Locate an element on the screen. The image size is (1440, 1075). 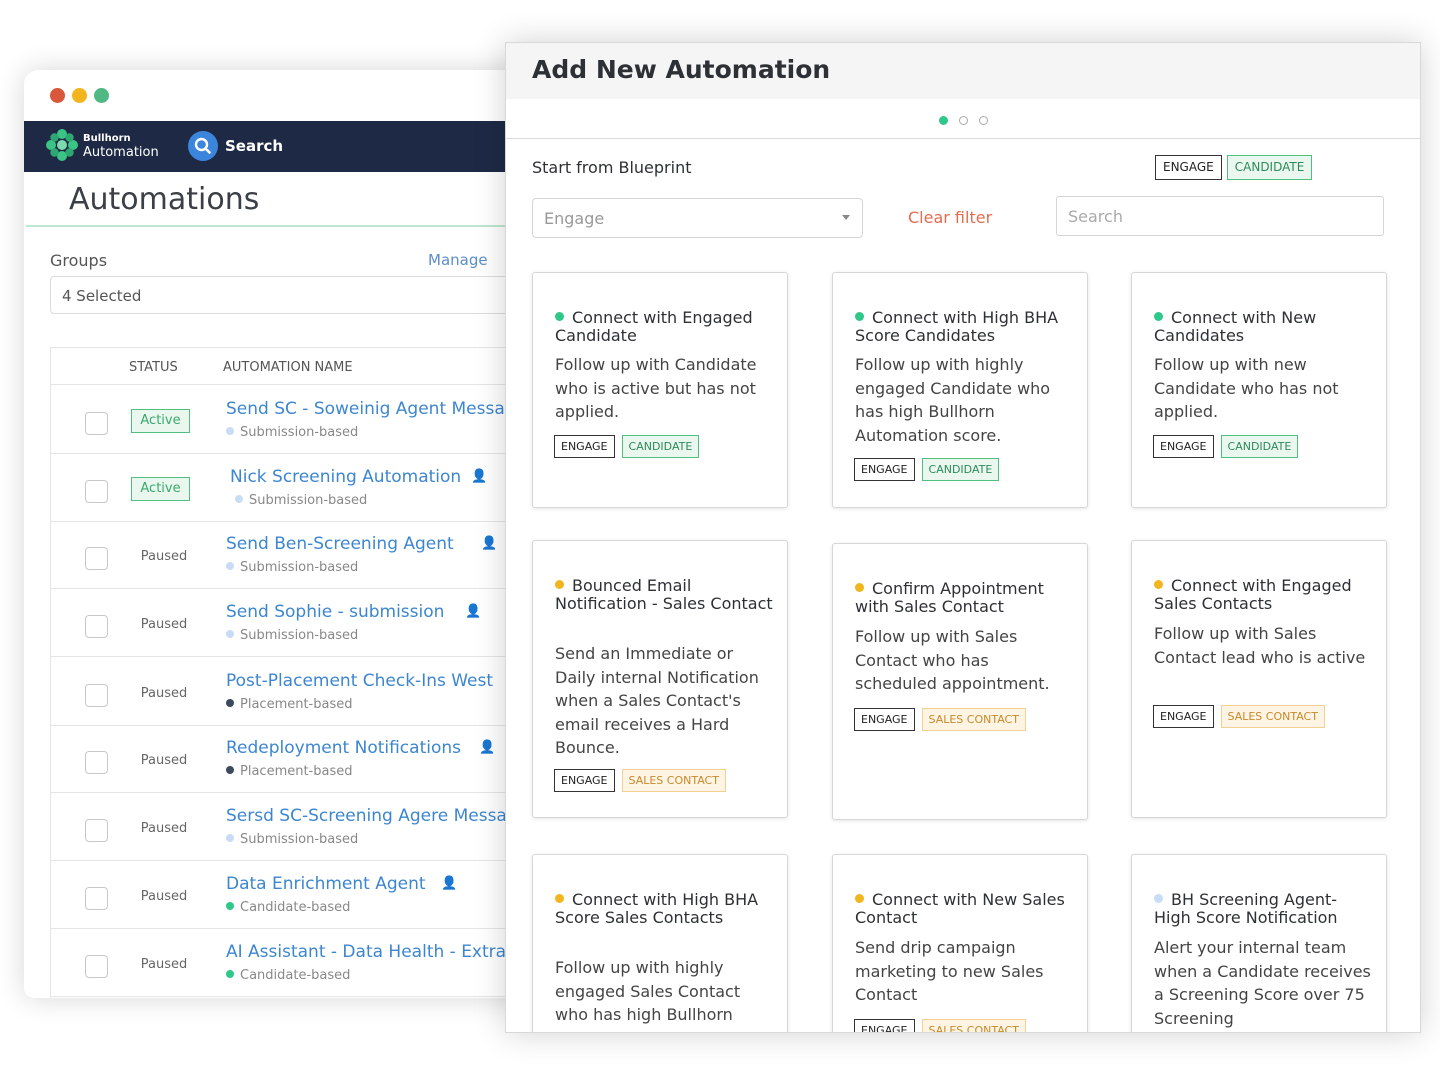
automation-name-link: Send Ben-Screening Agent is located at coordinates (340, 544).